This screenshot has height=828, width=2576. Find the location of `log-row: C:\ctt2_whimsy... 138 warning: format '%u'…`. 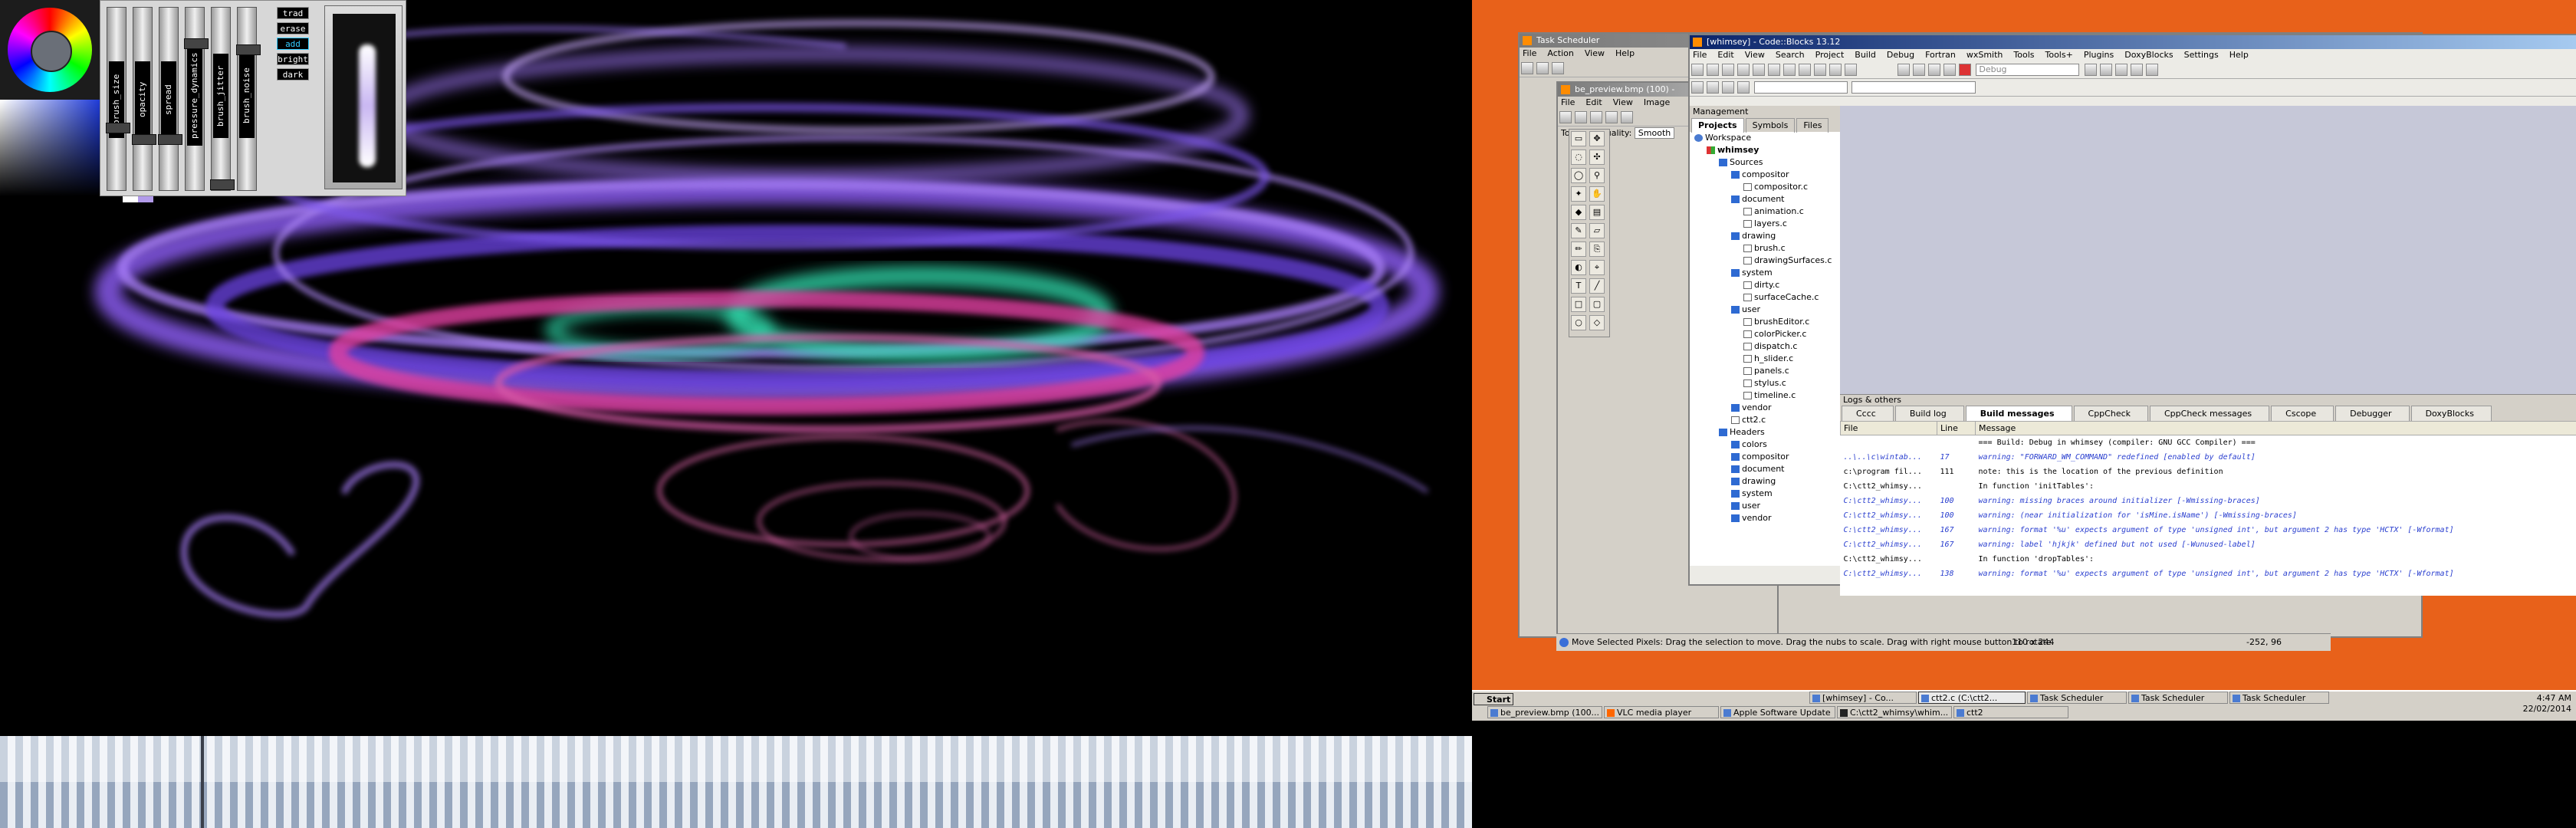

log-row: C:\ctt2_whimsy... 138 warning: format '%u'… is located at coordinates (2208, 574).